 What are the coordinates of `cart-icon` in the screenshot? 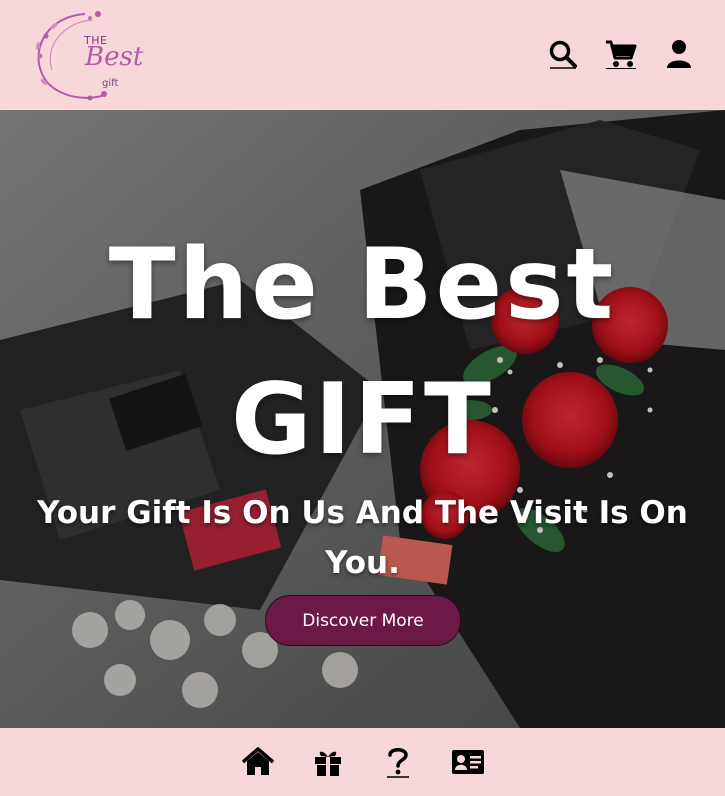 It's located at (621, 54).